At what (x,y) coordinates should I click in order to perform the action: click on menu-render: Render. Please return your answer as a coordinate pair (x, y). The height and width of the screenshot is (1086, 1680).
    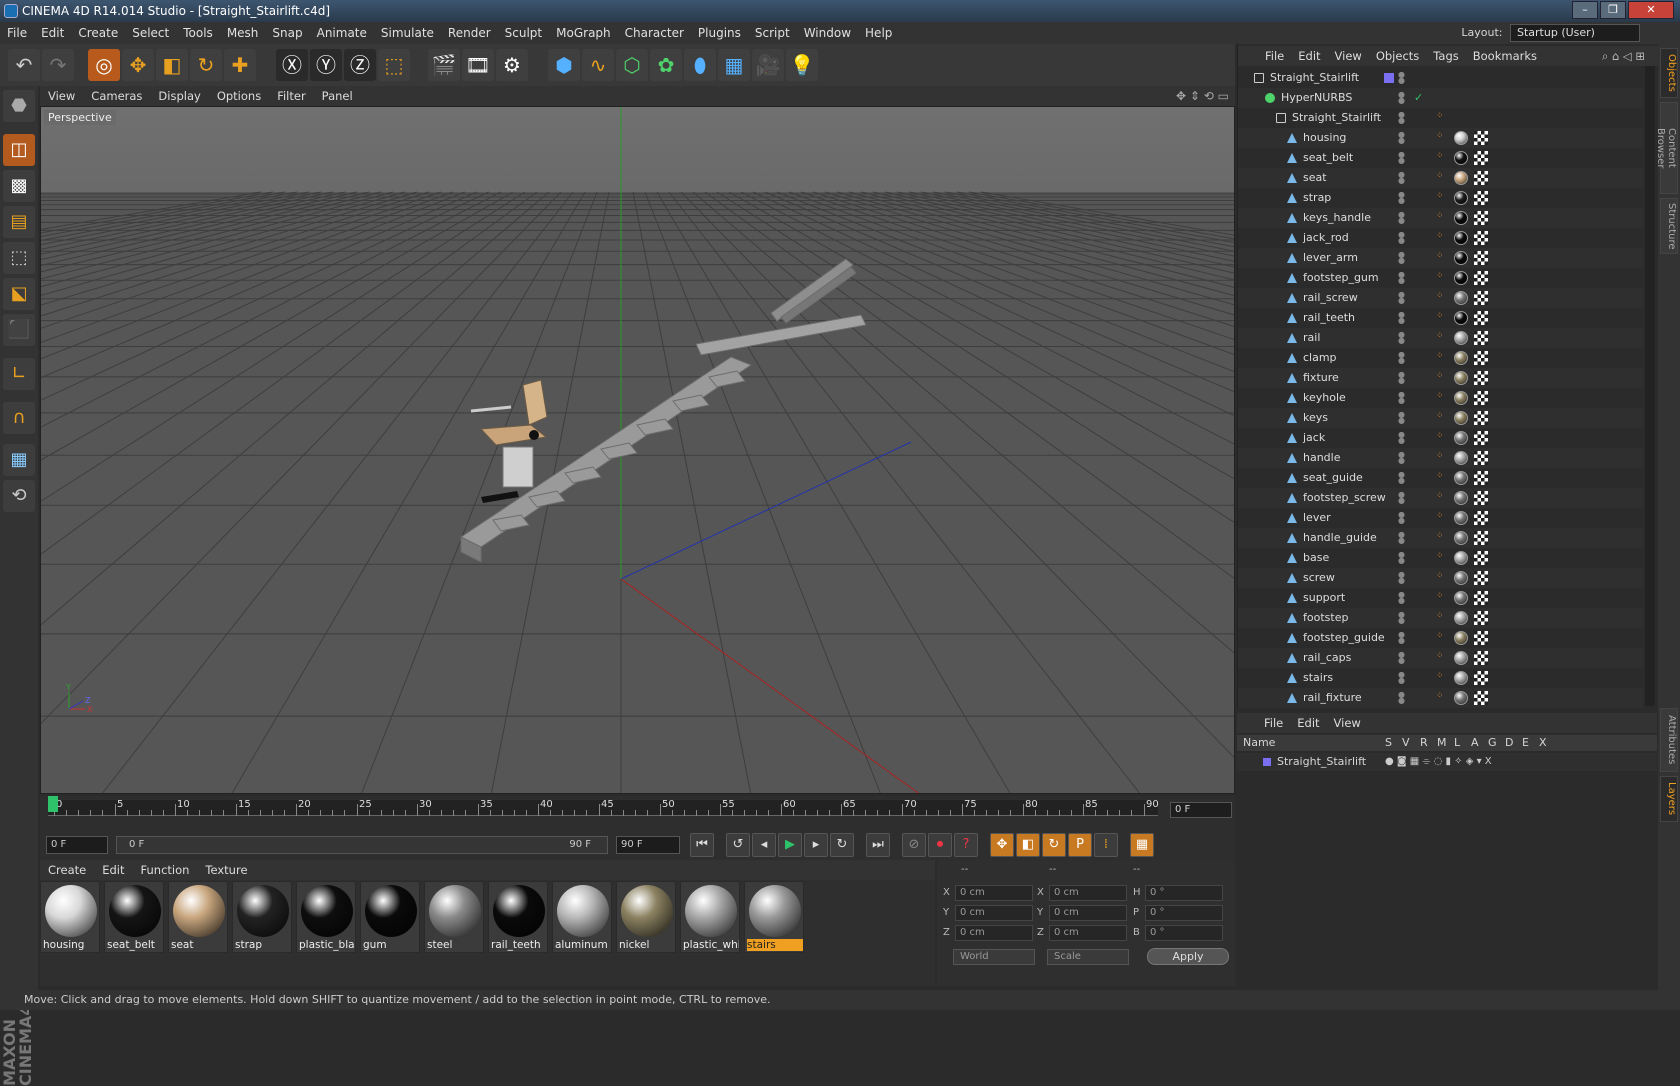
    Looking at the image, I should click on (469, 33).